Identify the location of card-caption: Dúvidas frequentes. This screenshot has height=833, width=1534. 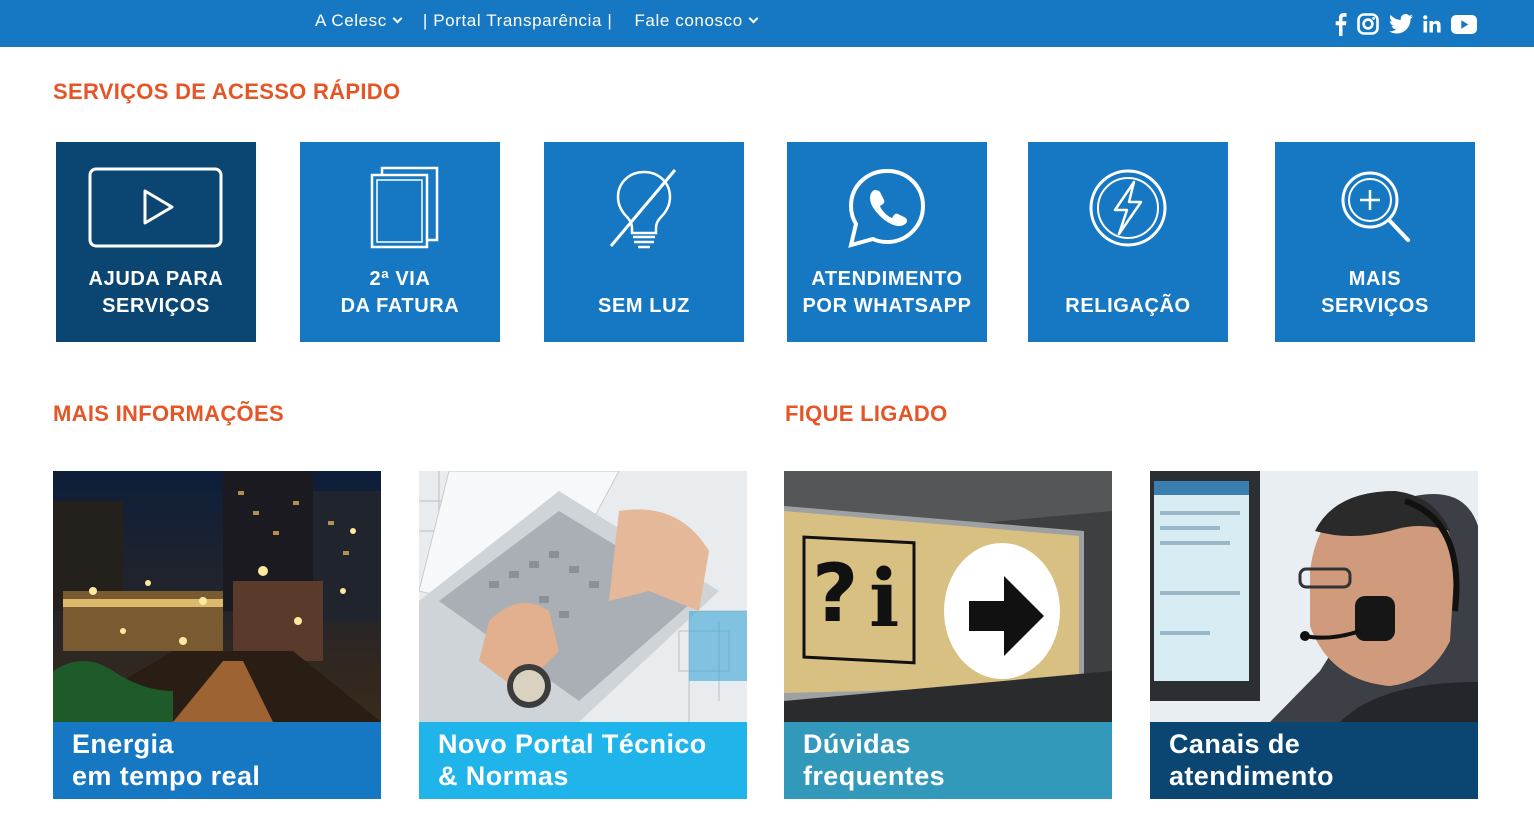
(948, 760).